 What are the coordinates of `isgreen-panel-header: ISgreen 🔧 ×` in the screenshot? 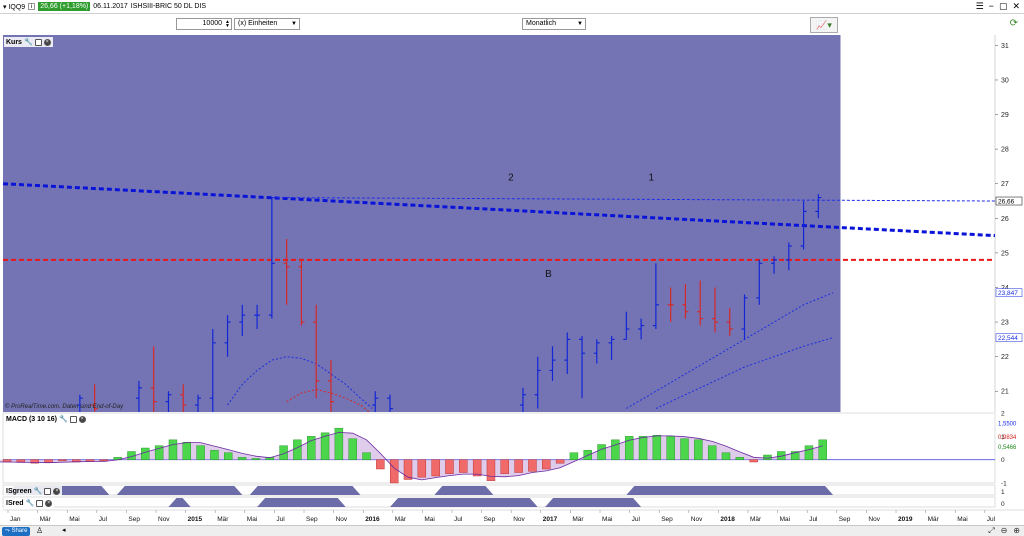 It's located at (33, 491).